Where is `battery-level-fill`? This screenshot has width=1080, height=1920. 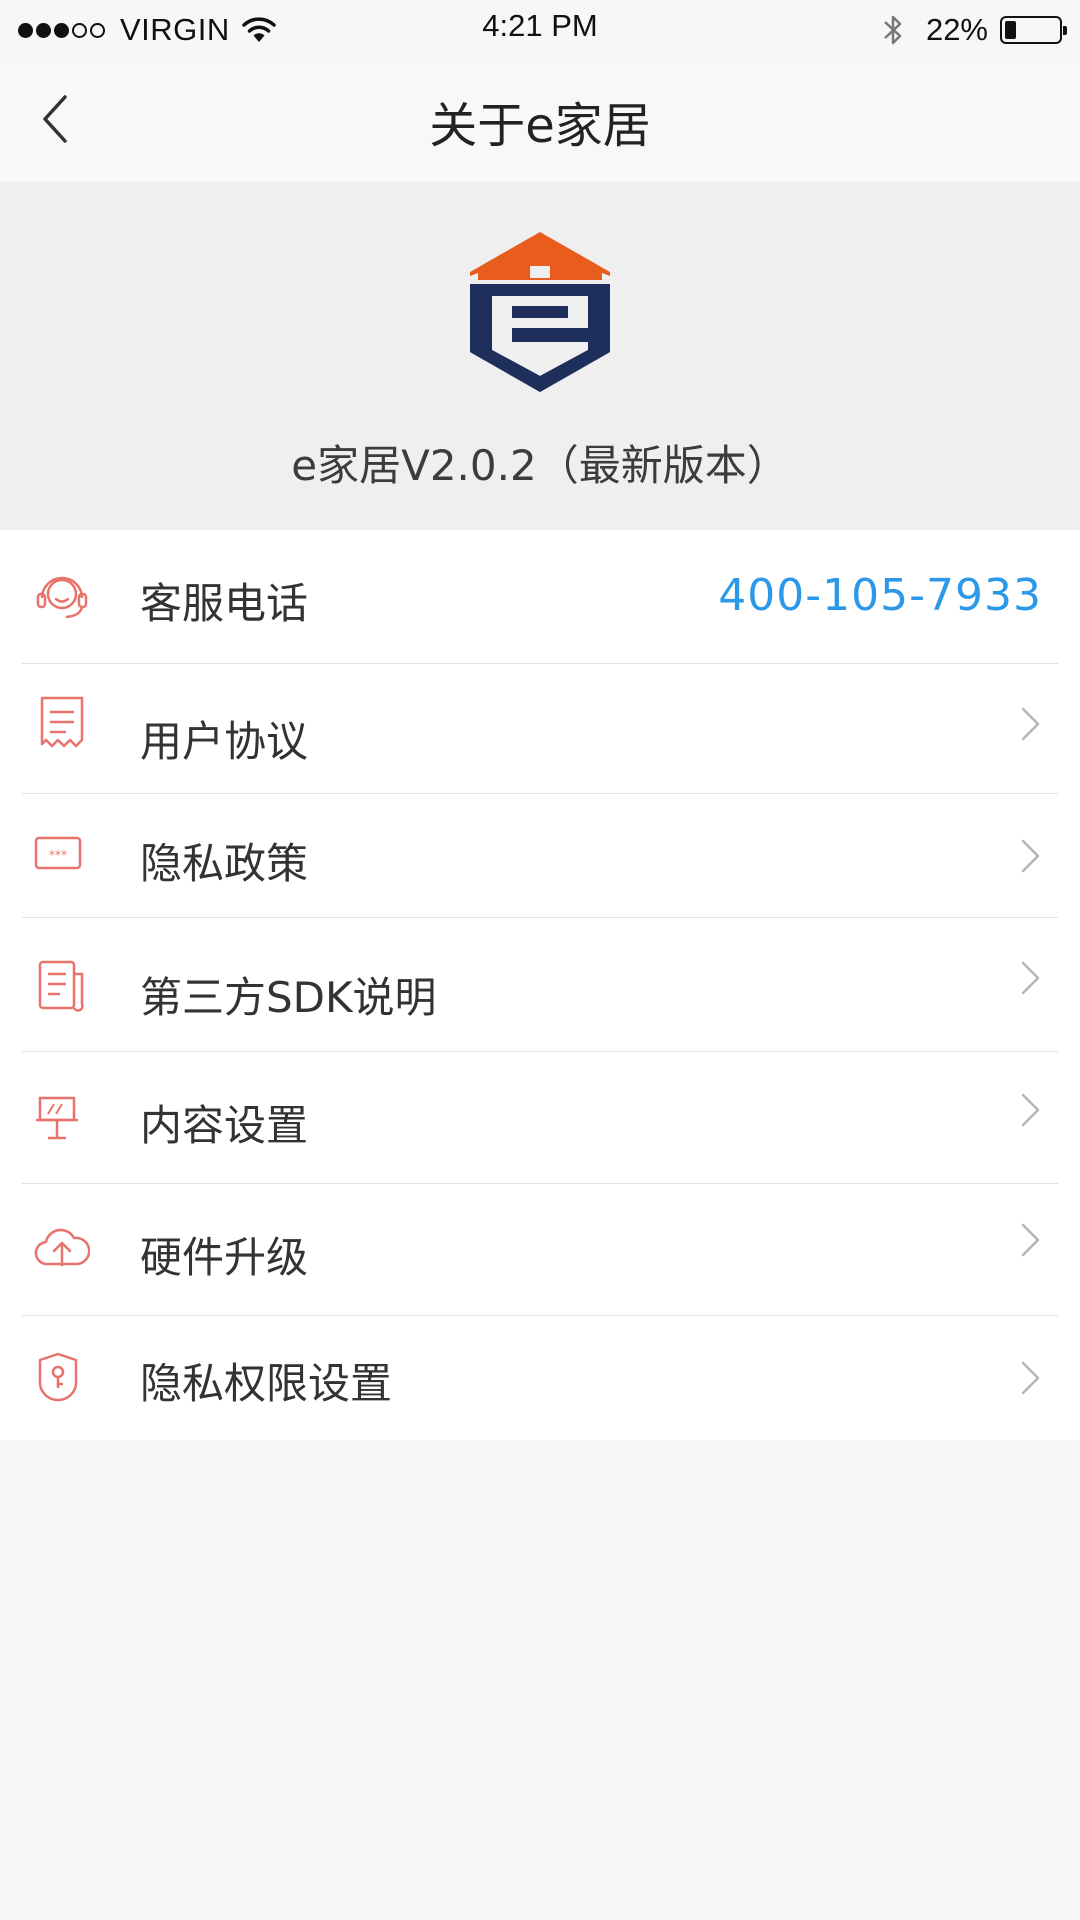
battery-level-fill is located at coordinates (1010, 30).